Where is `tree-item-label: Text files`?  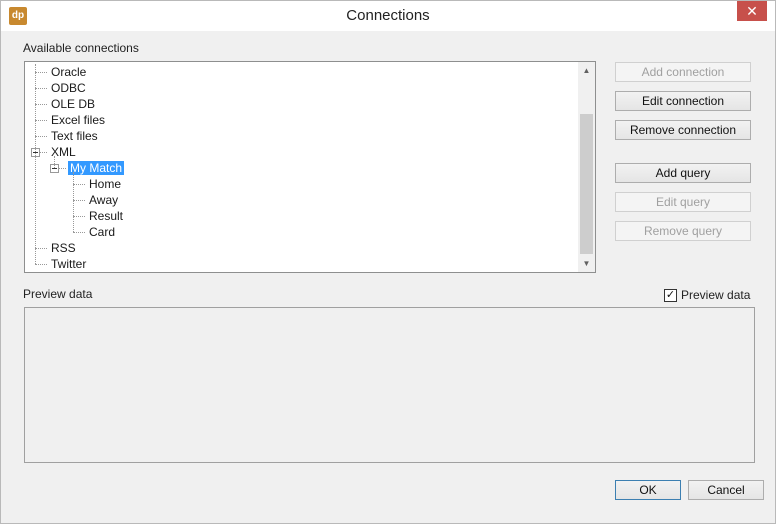 tree-item-label: Text files is located at coordinates (74, 136).